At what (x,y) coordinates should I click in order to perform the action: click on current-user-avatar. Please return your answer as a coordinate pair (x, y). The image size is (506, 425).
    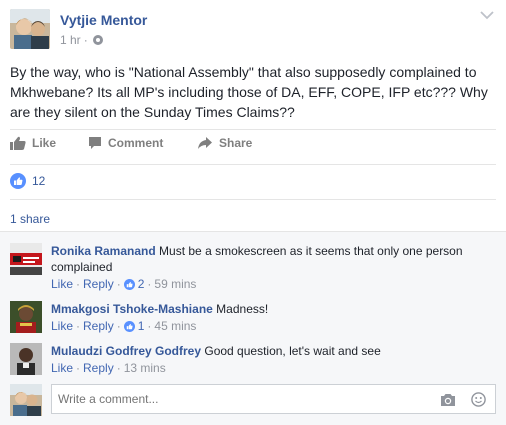
    Looking at the image, I should click on (26, 400).